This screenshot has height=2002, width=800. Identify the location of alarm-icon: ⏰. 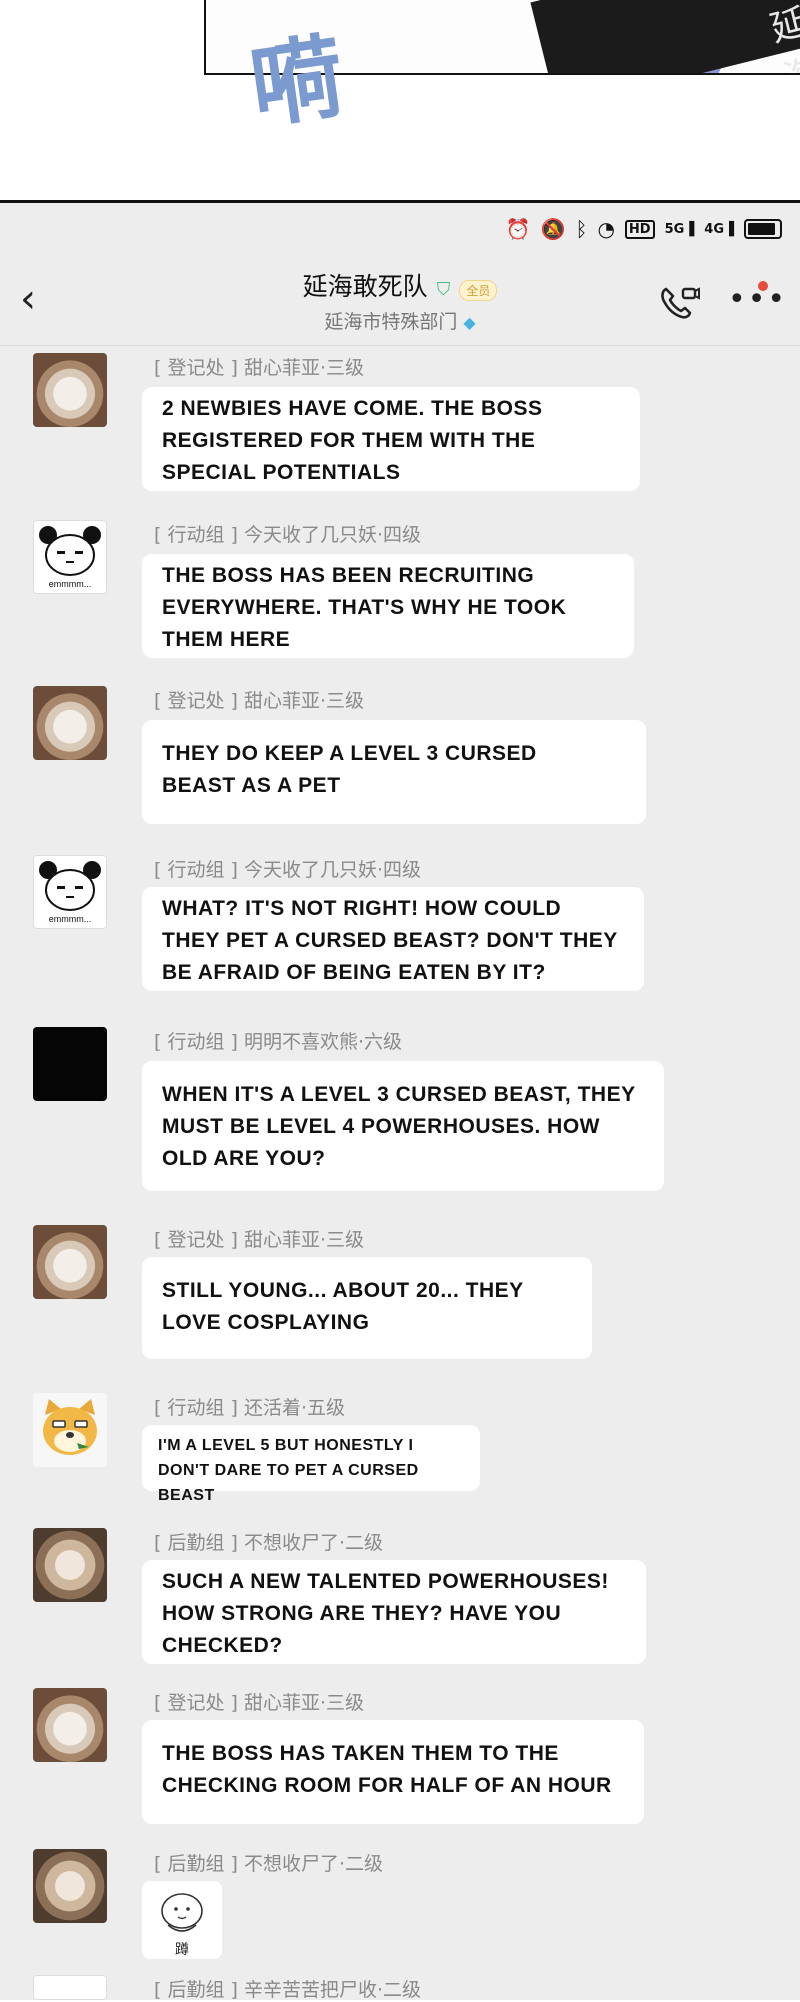
(518, 229).